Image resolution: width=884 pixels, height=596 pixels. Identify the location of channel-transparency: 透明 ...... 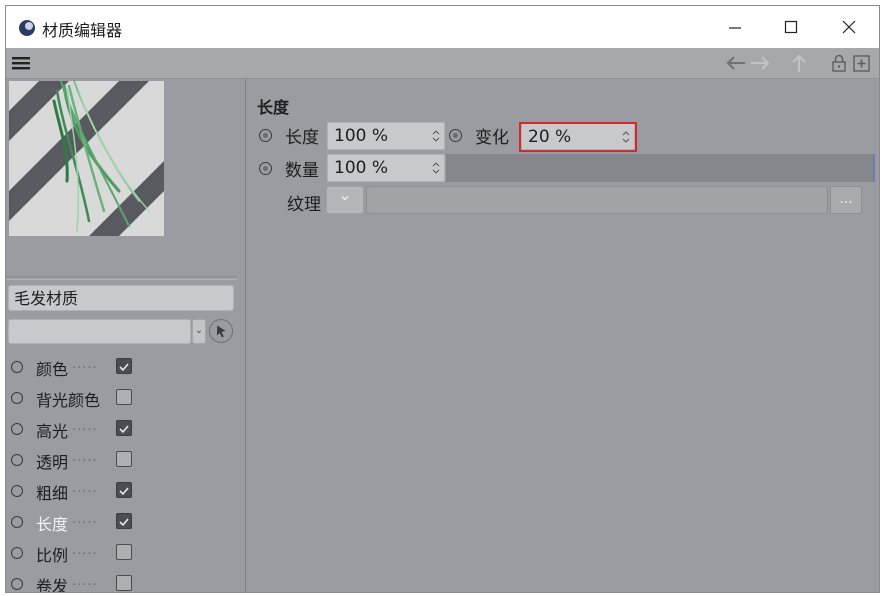
(123, 460).